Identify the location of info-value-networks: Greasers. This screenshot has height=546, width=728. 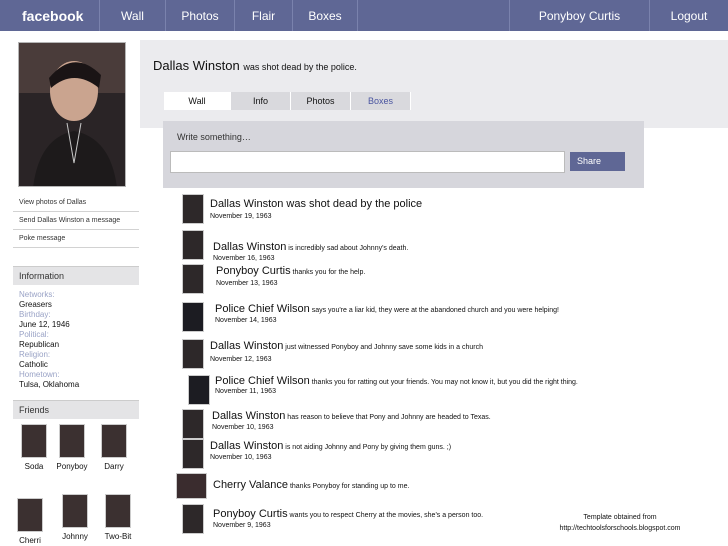
(35, 304).